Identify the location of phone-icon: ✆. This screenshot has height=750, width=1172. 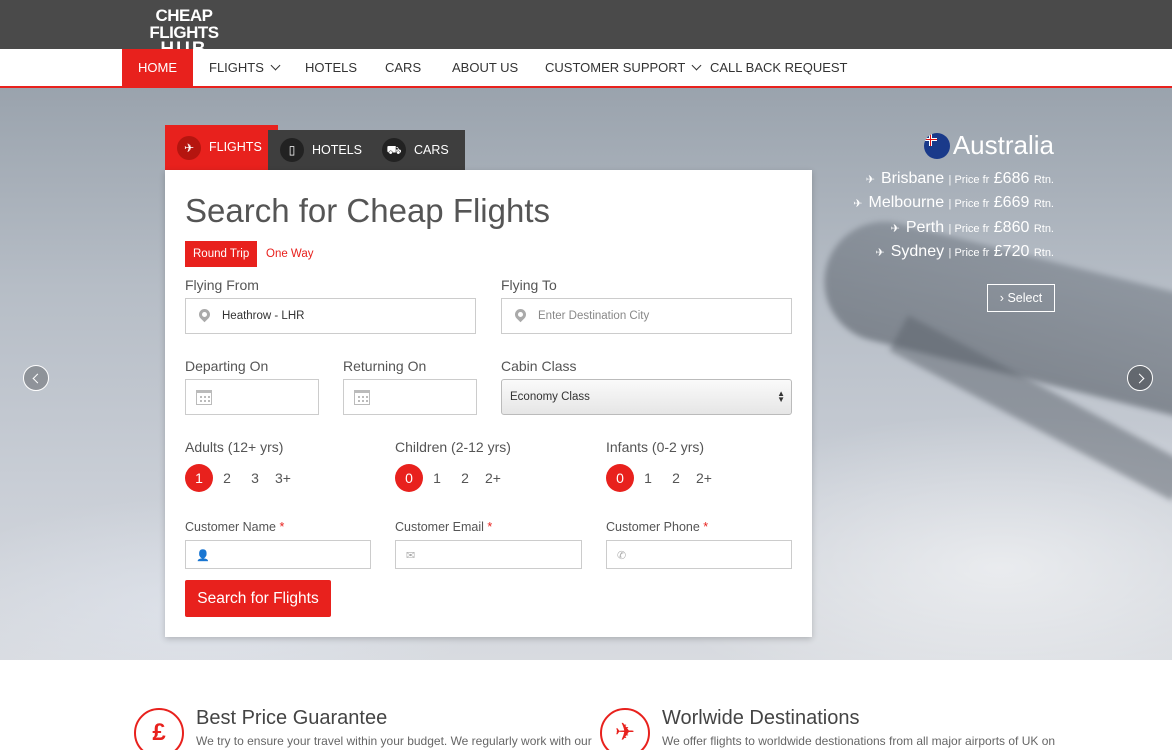
(622, 556).